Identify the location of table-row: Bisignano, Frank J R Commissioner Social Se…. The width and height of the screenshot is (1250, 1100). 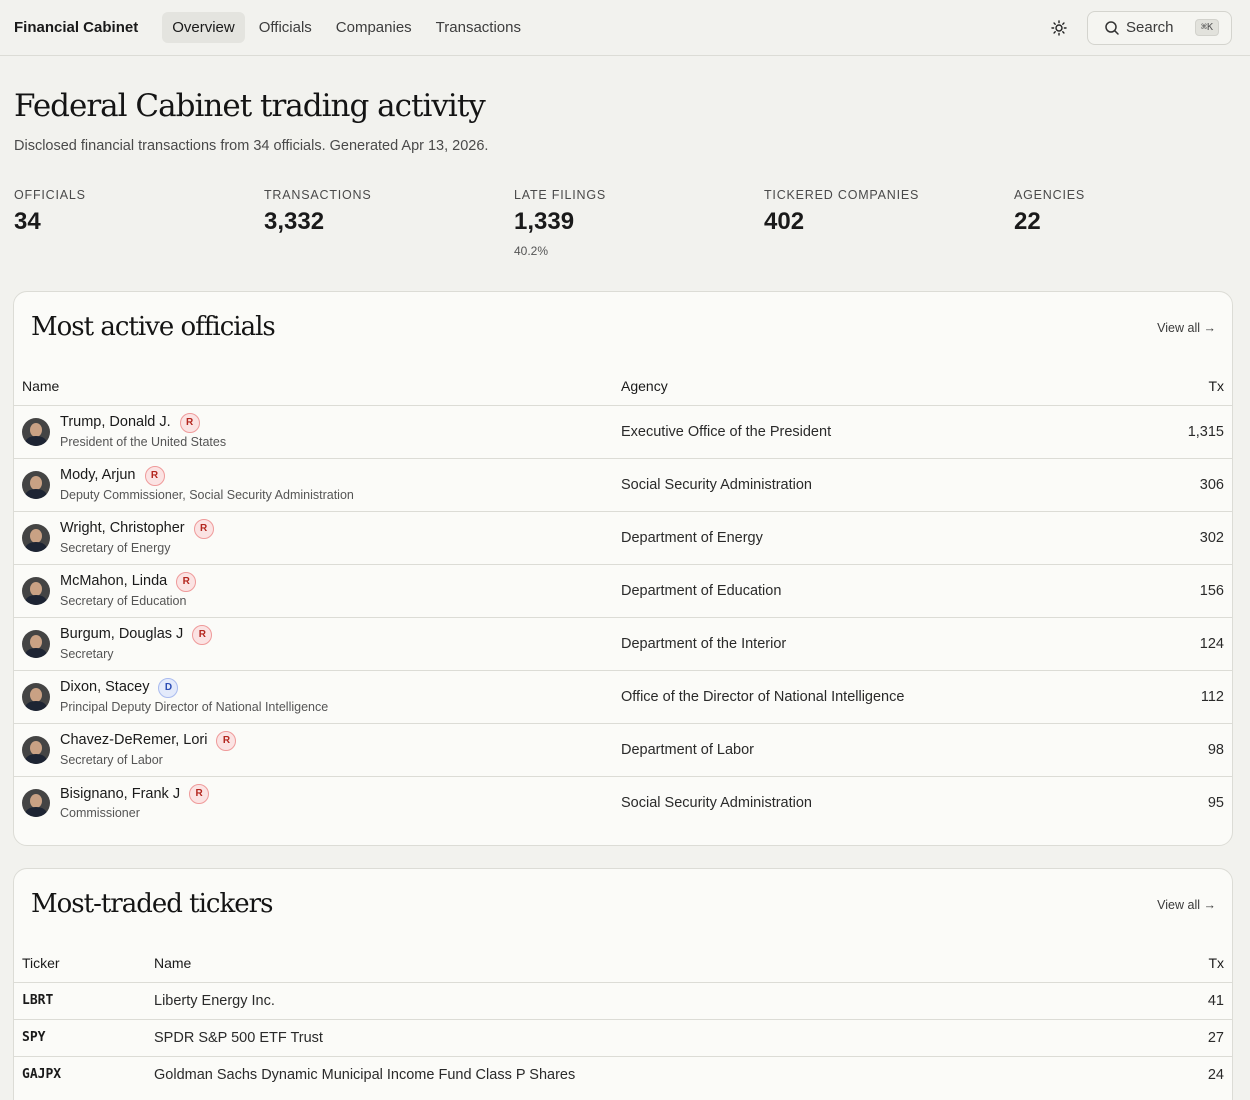
(623, 802).